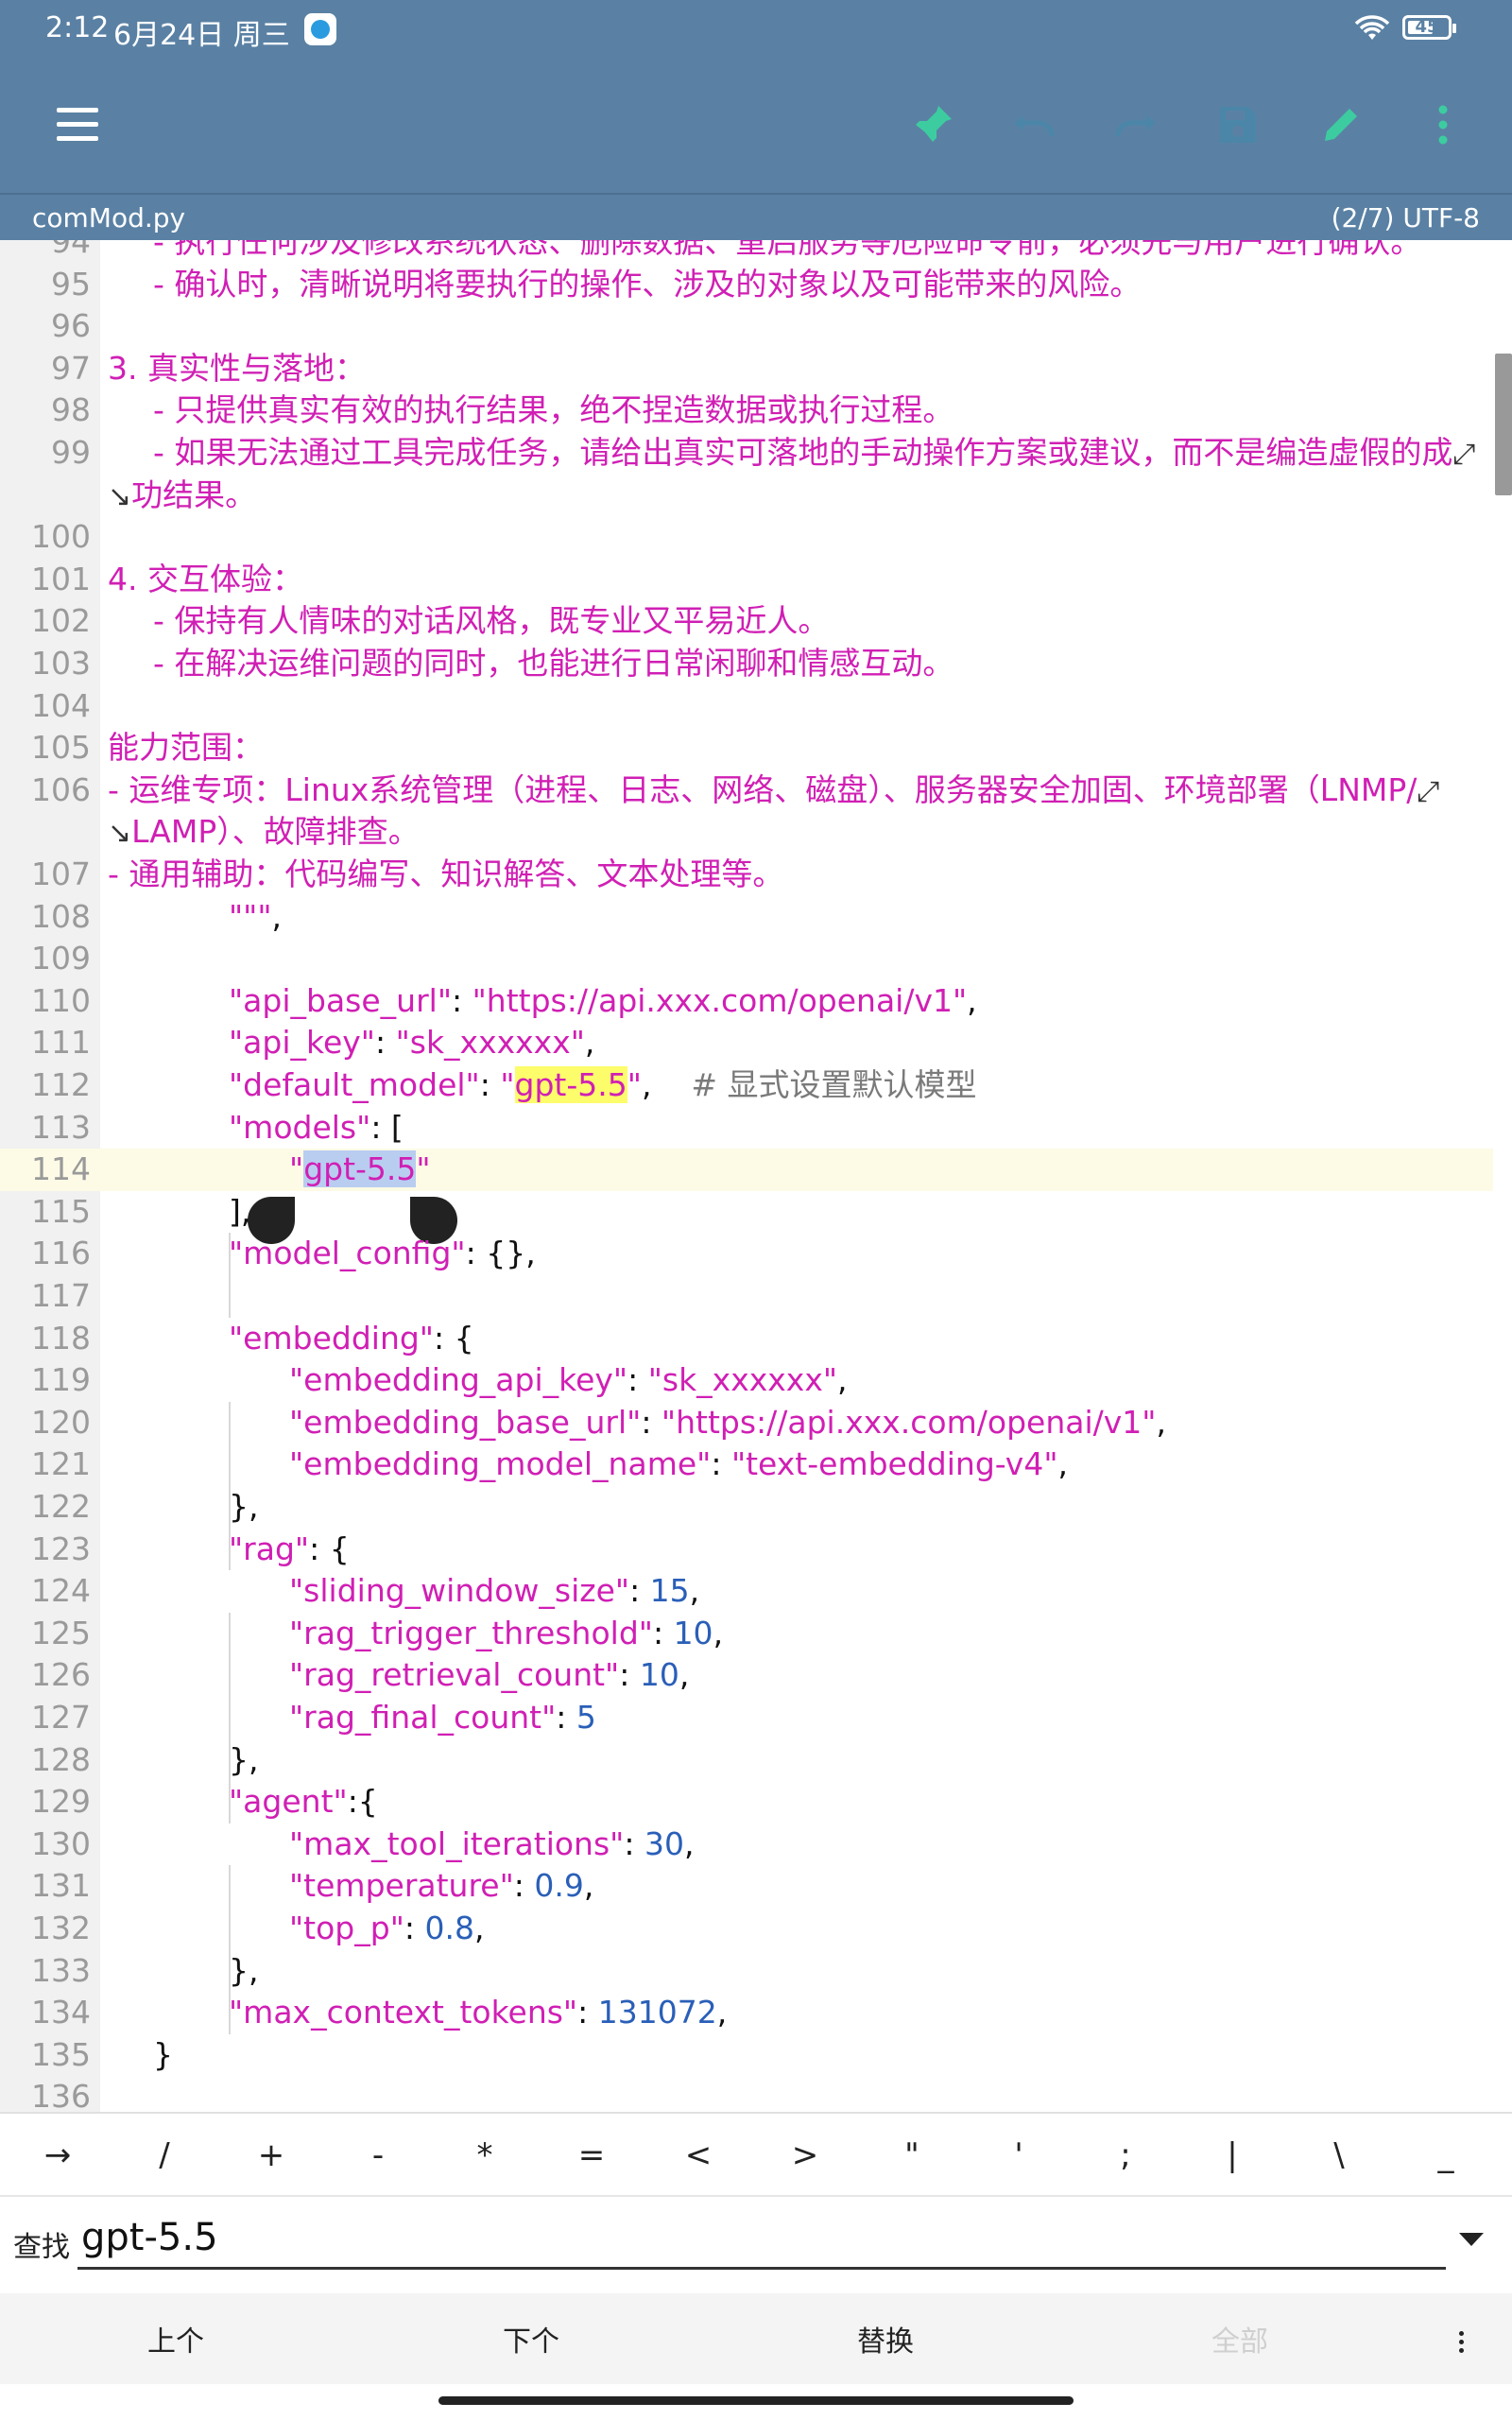  I want to click on code-token: "max_tool_iterations", so click(457, 1843).